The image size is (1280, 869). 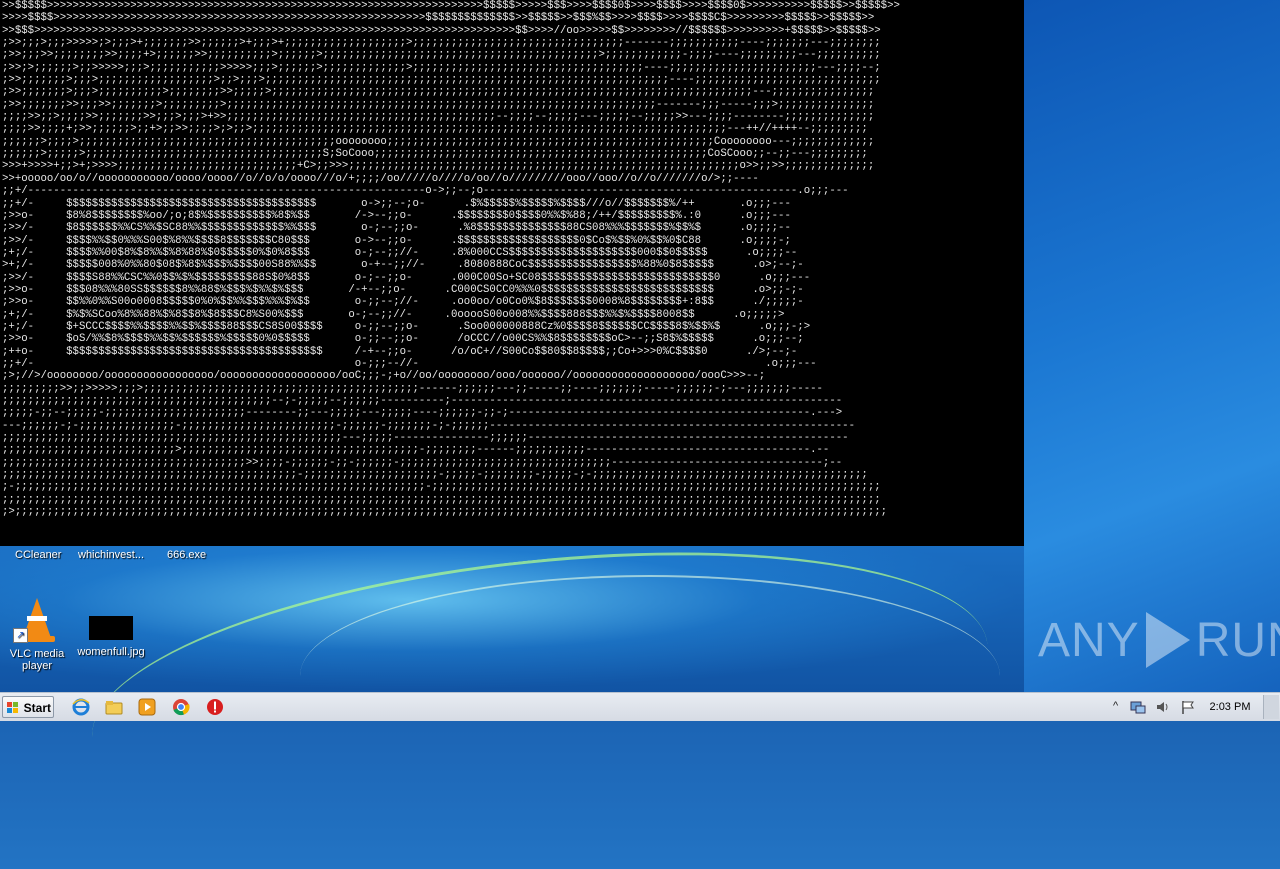 What do you see at coordinates (181, 707) in the screenshot?
I see `chrome-icon` at bounding box center [181, 707].